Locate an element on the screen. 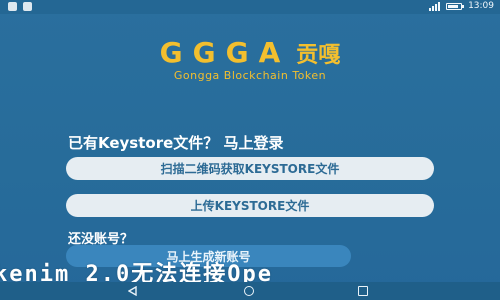  navigation-bar is located at coordinates (250, 291).